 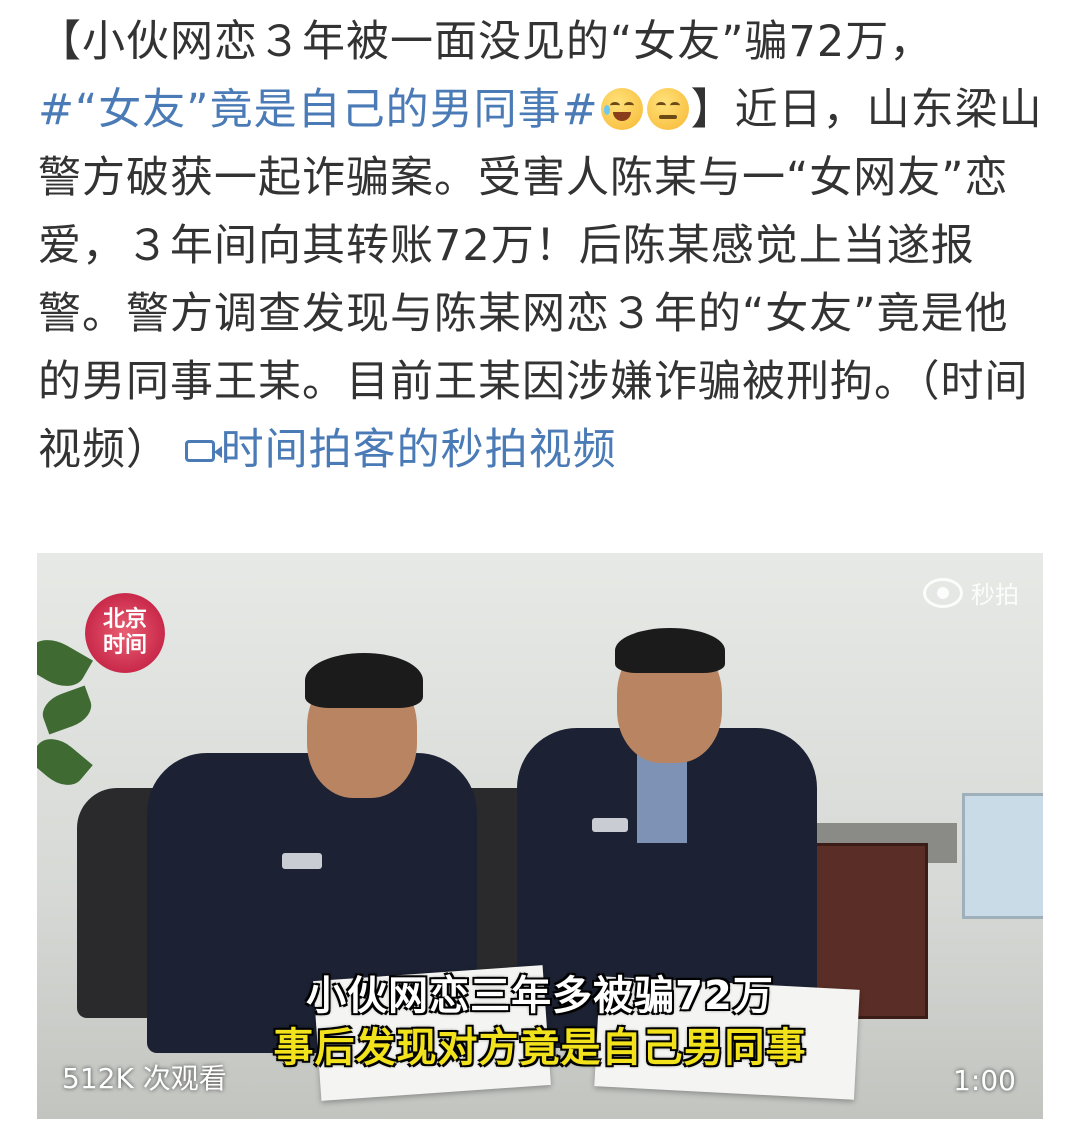 What do you see at coordinates (124, 619) in the screenshot?
I see `logo-line1: 北京` at bounding box center [124, 619].